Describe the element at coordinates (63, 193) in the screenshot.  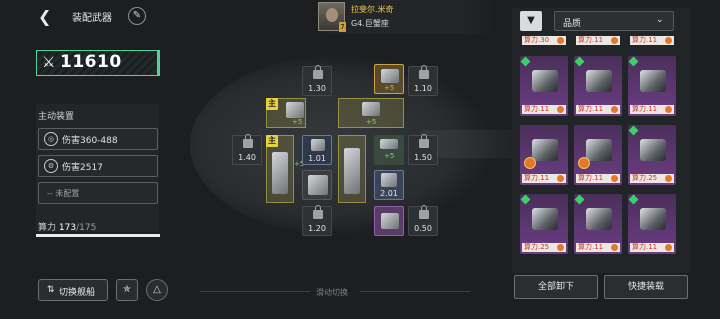
I see `active-equip-text-3: -- 未配置` at that location.